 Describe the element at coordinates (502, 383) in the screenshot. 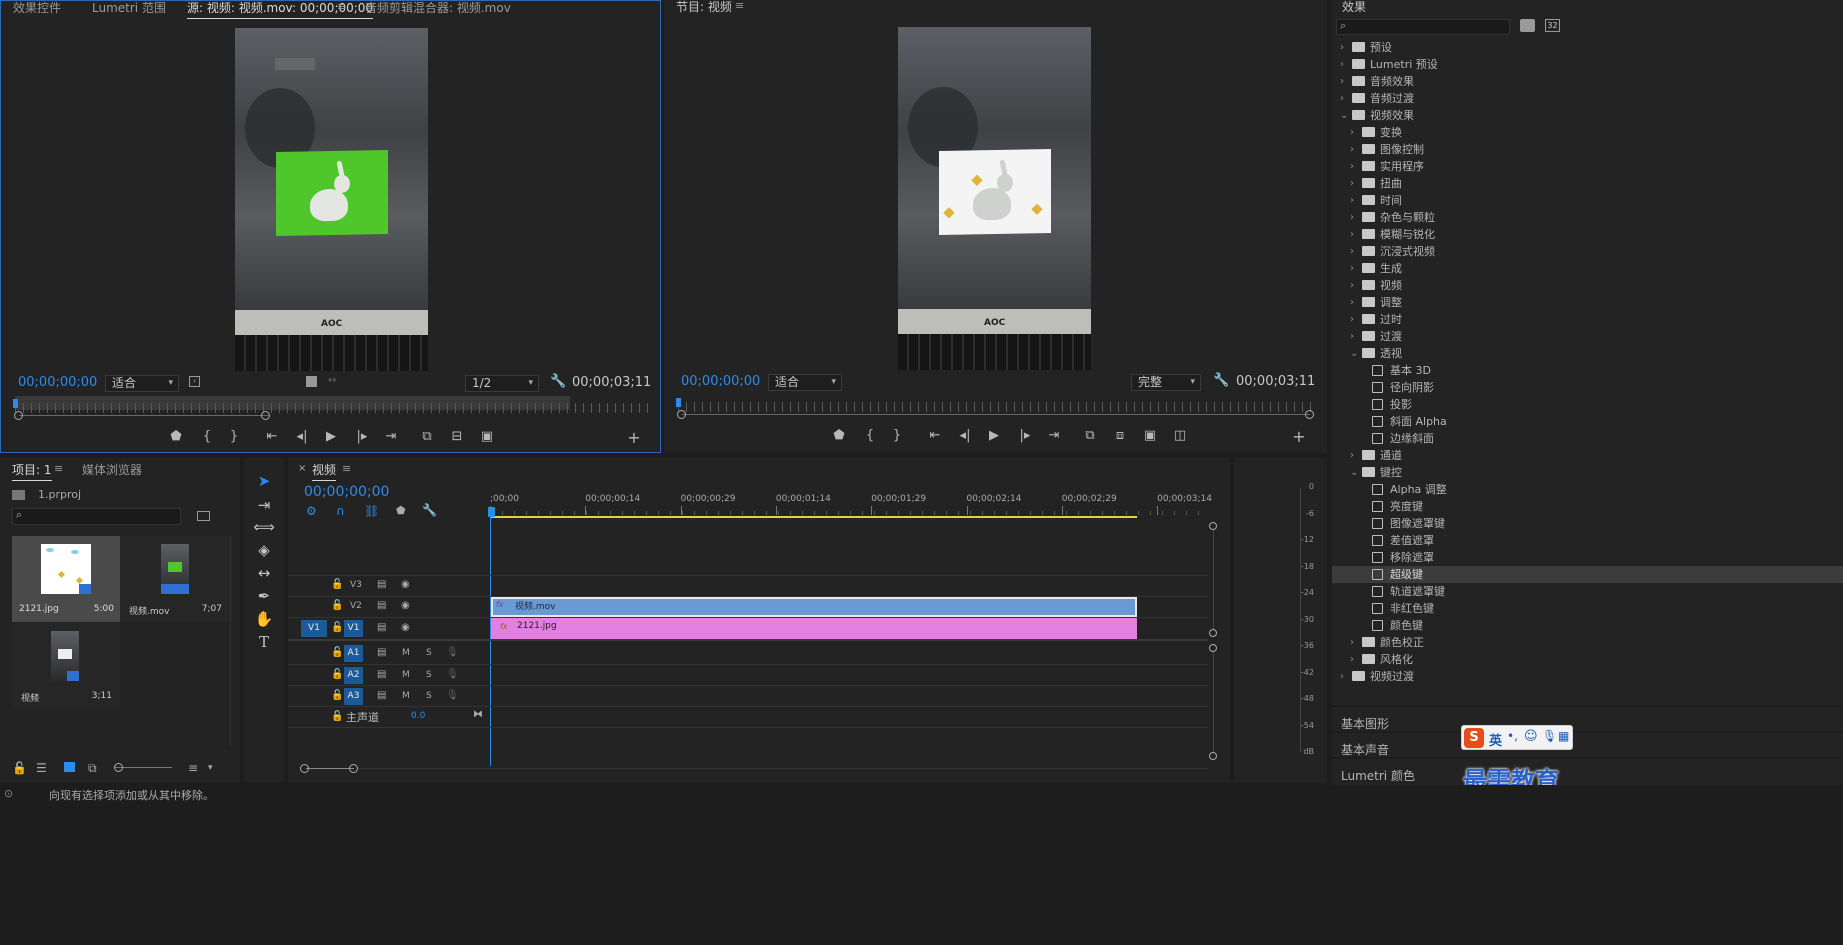

I see `source-resolution-dropdown: 1/2 ▾` at that location.